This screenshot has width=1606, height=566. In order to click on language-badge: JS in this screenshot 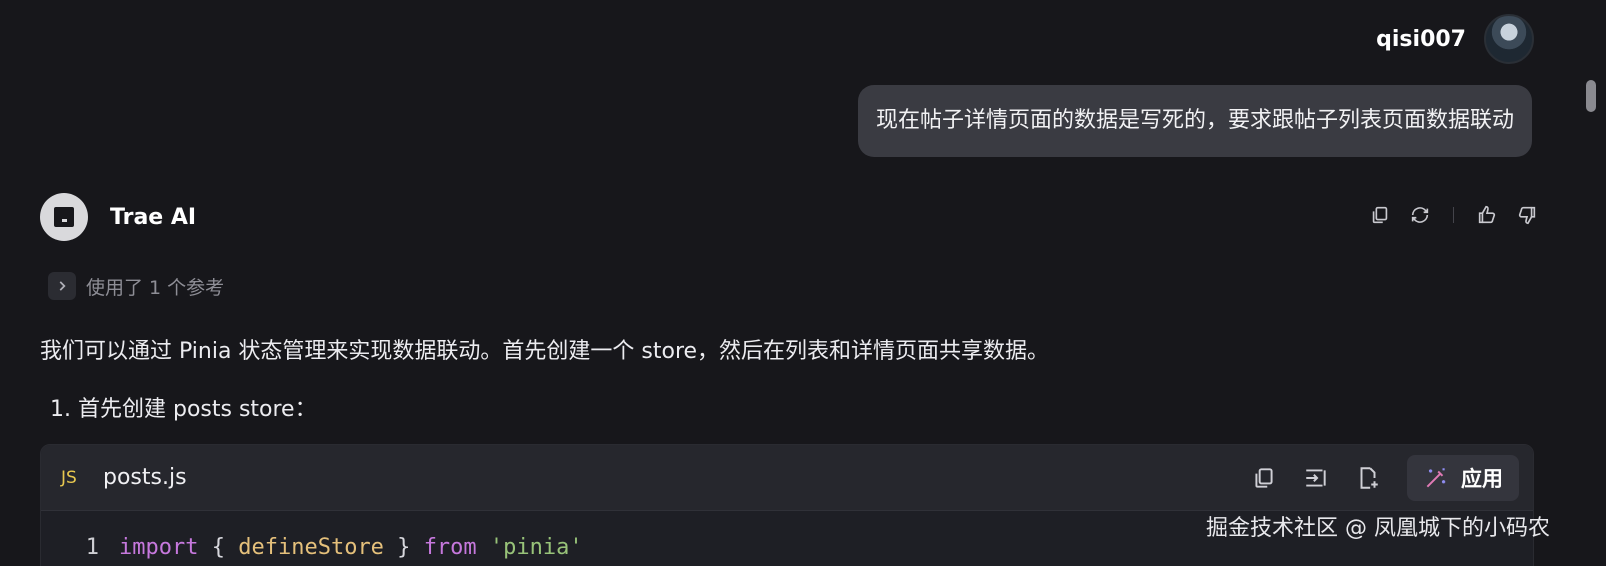, I will do `click(69, 477)`.